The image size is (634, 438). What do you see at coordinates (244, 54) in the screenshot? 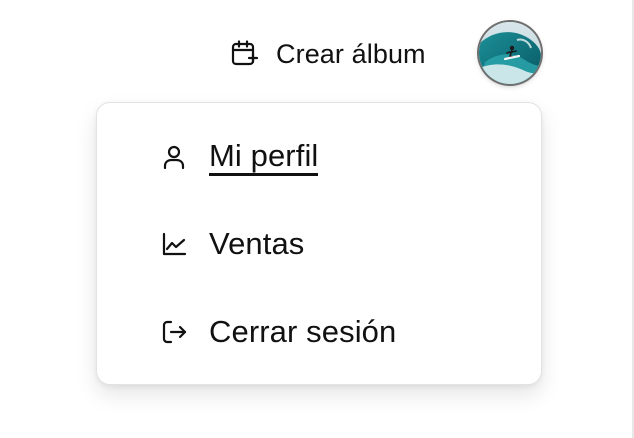
I see `calendar-plus-icon` at bounding box center [244, 54].